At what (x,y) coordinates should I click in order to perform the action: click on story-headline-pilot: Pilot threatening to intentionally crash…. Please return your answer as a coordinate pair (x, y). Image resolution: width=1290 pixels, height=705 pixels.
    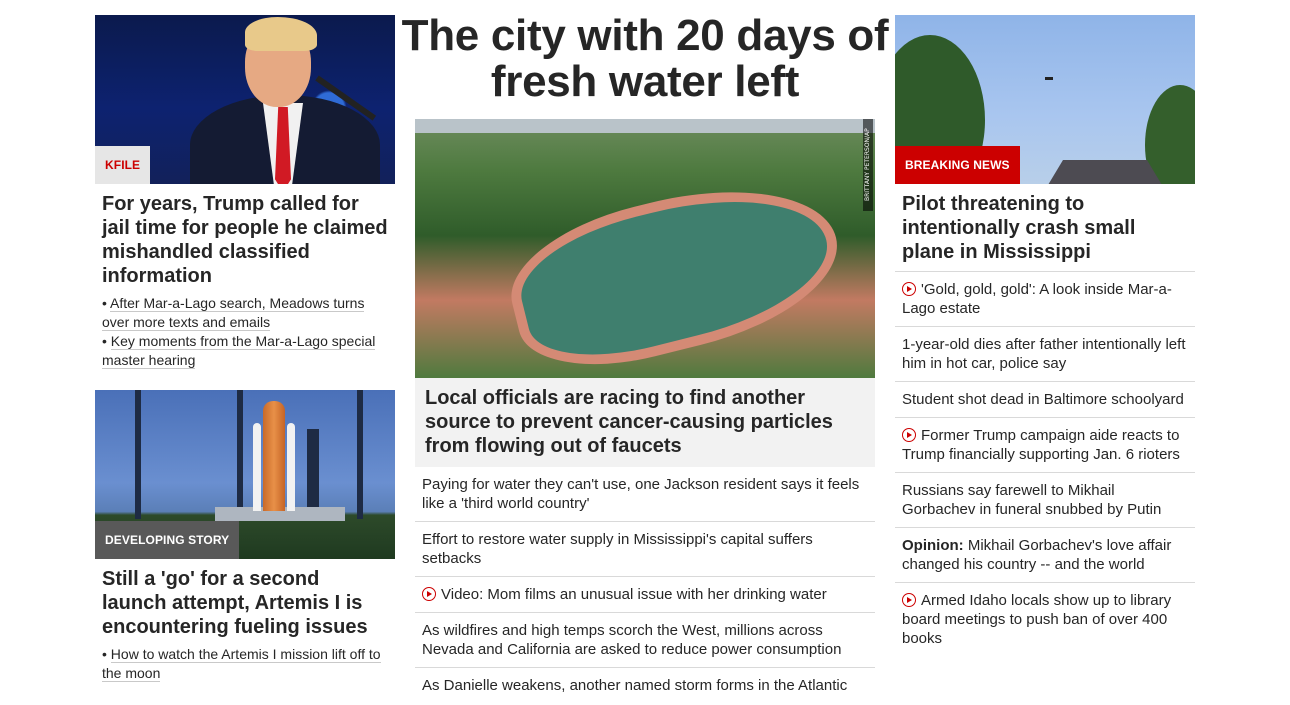
    Looking at the image, I should click on (1045, 228).